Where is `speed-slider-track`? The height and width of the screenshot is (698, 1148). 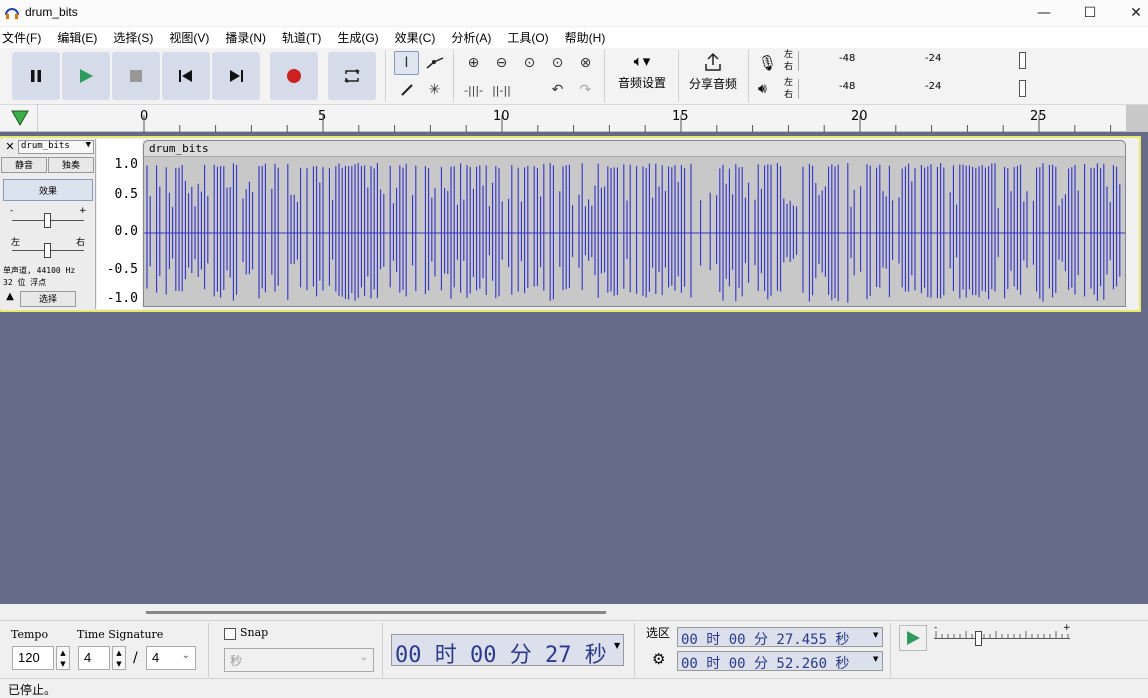
speed-slider-track is located at coordinates (1002, 638).